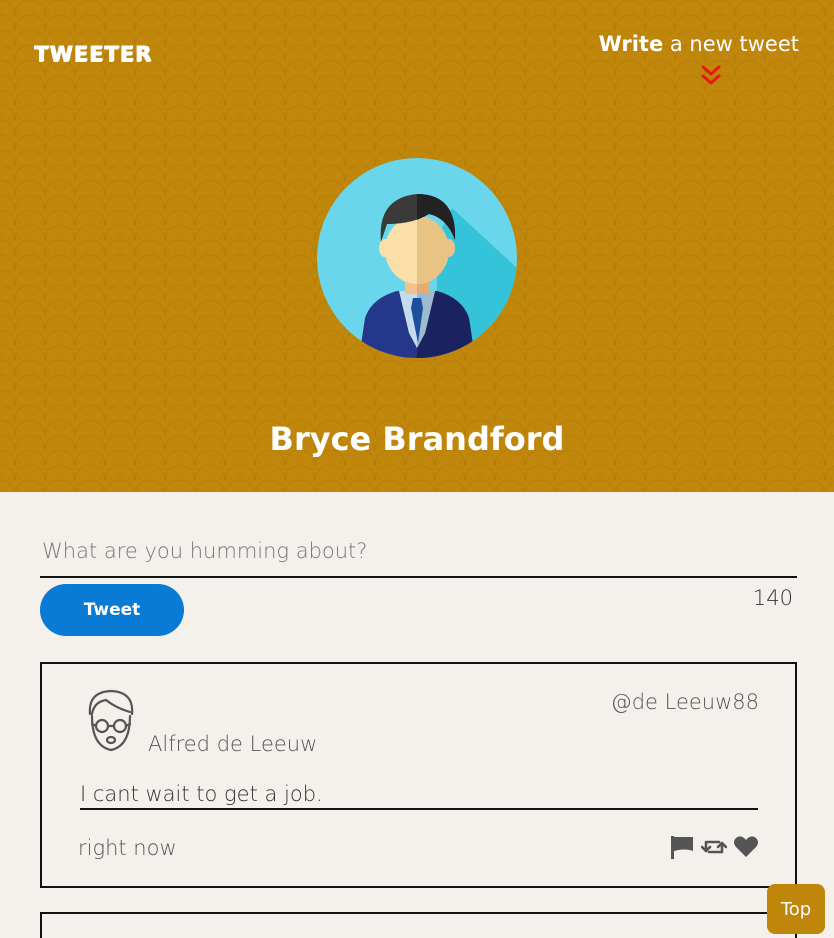 This screenshot has height=938, width=834. I want to click on tweet-text: I cant wait to get a job., so click(419, 796).